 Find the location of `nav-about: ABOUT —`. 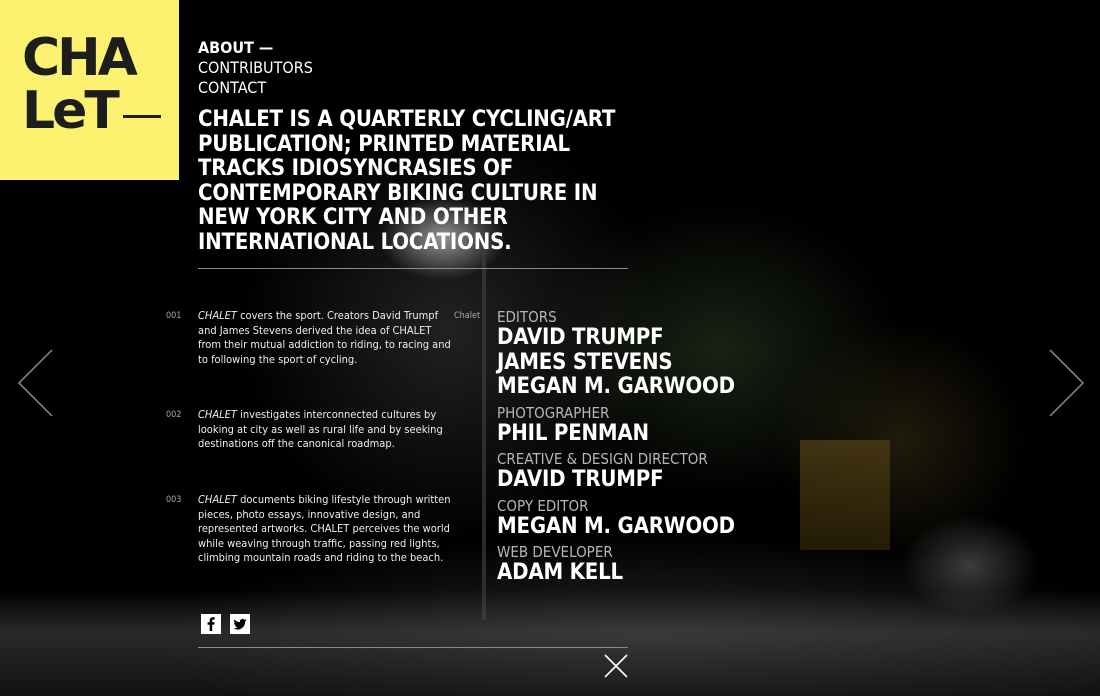

nav-about: ABOUT — is located at coordinates (255, 48).